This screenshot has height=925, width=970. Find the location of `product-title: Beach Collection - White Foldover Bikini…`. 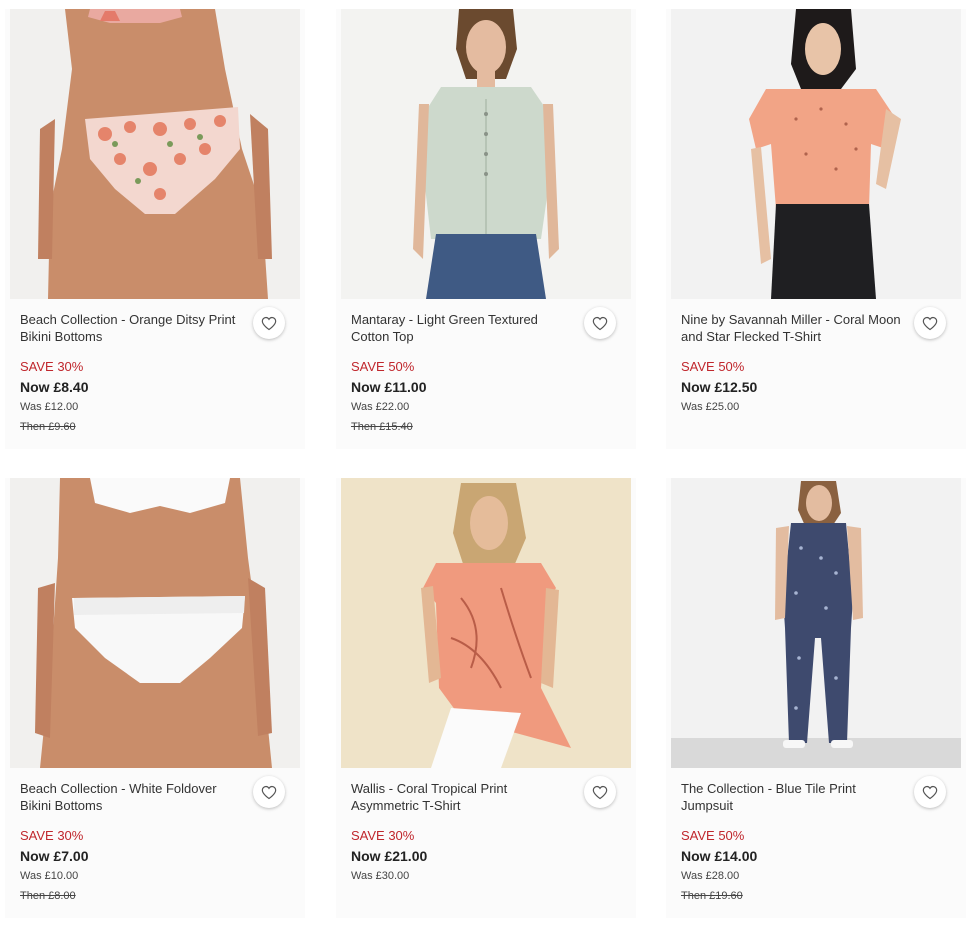

product-title: Beach Collection - White Foldover Bikini… is located at coordinates (130, 797).